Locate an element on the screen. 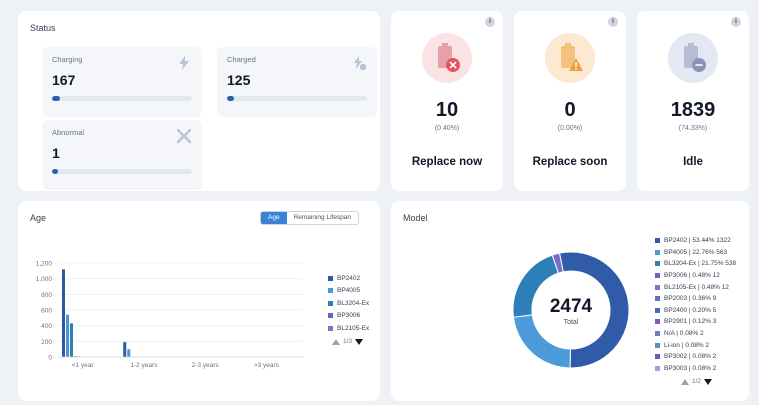 The width and height of the screenshot is (759, 405). legend-item: BL3204-Ex is located at coordinates (354, 303).